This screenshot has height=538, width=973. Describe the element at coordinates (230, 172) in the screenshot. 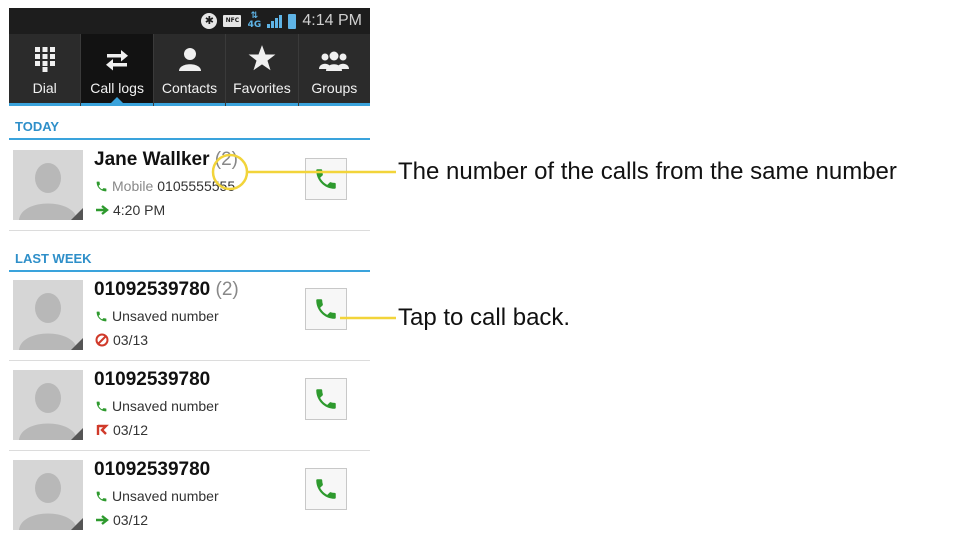

I see `count-highlight-circle` at that location.